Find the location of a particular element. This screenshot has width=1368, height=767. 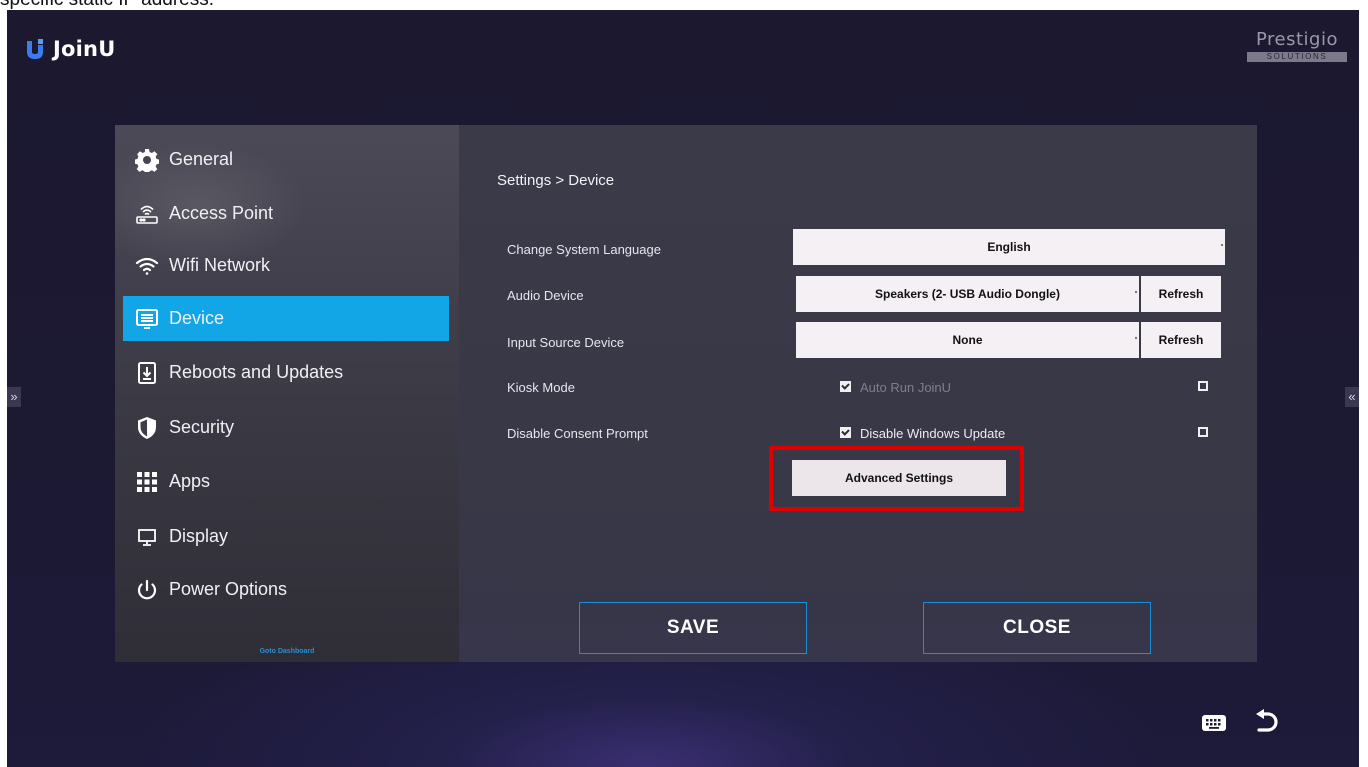

brand-logo: Prestigio SOLUTIONS is located at coordinates (1297, 46).